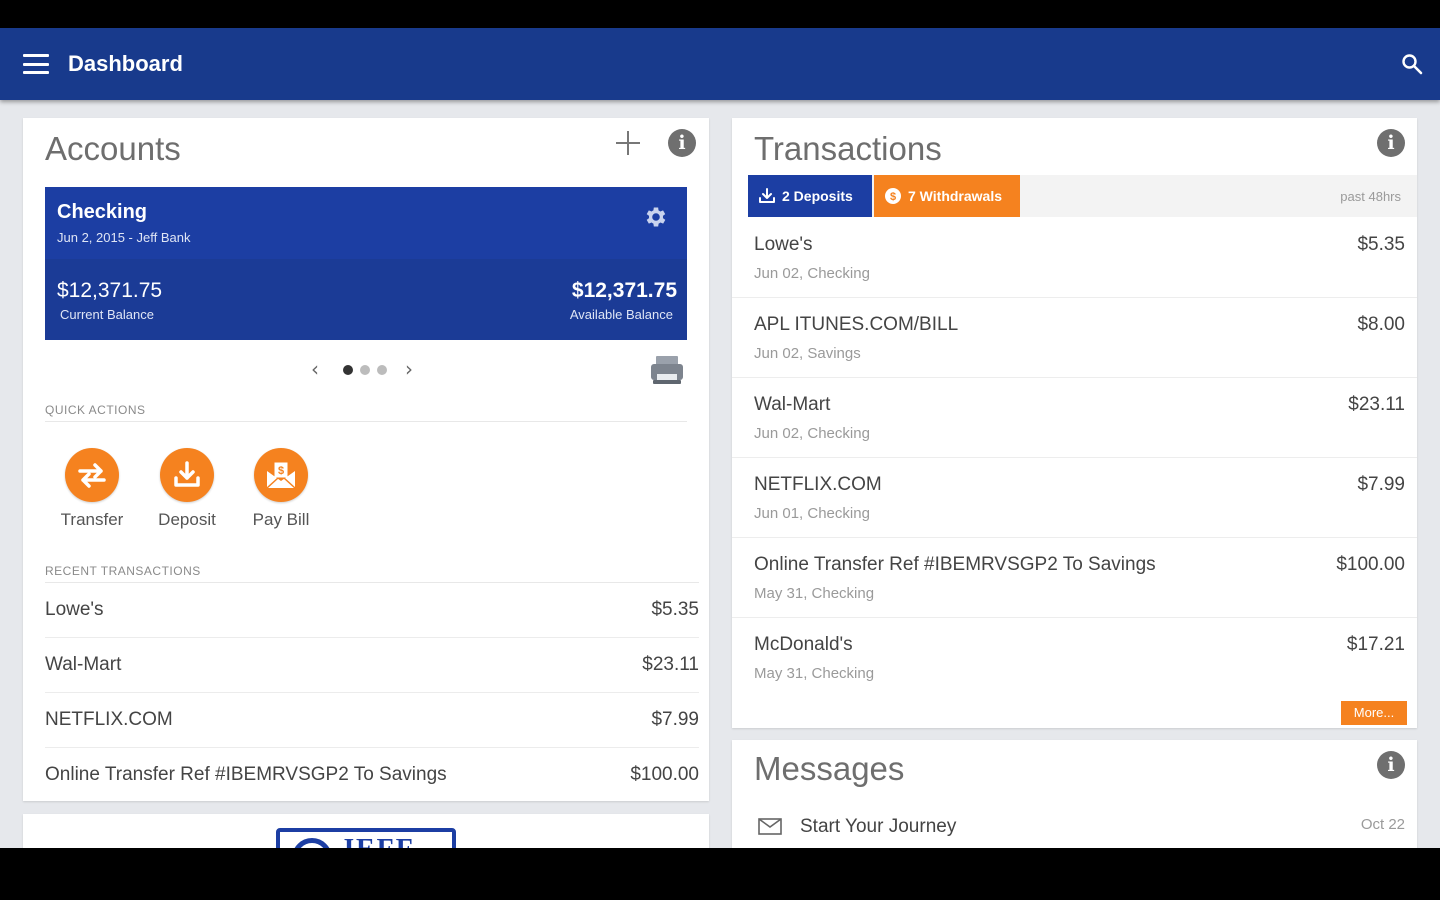  I want to click on messages-info-icon: i, so click(1391, 765).